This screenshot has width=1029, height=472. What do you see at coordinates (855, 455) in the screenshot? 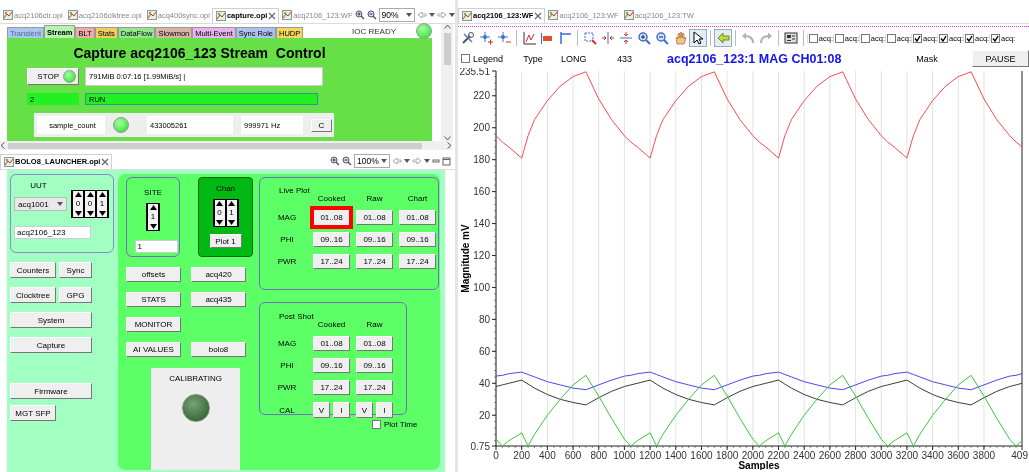
I see `tick-label: 2800` at bounding box center [855, 455].